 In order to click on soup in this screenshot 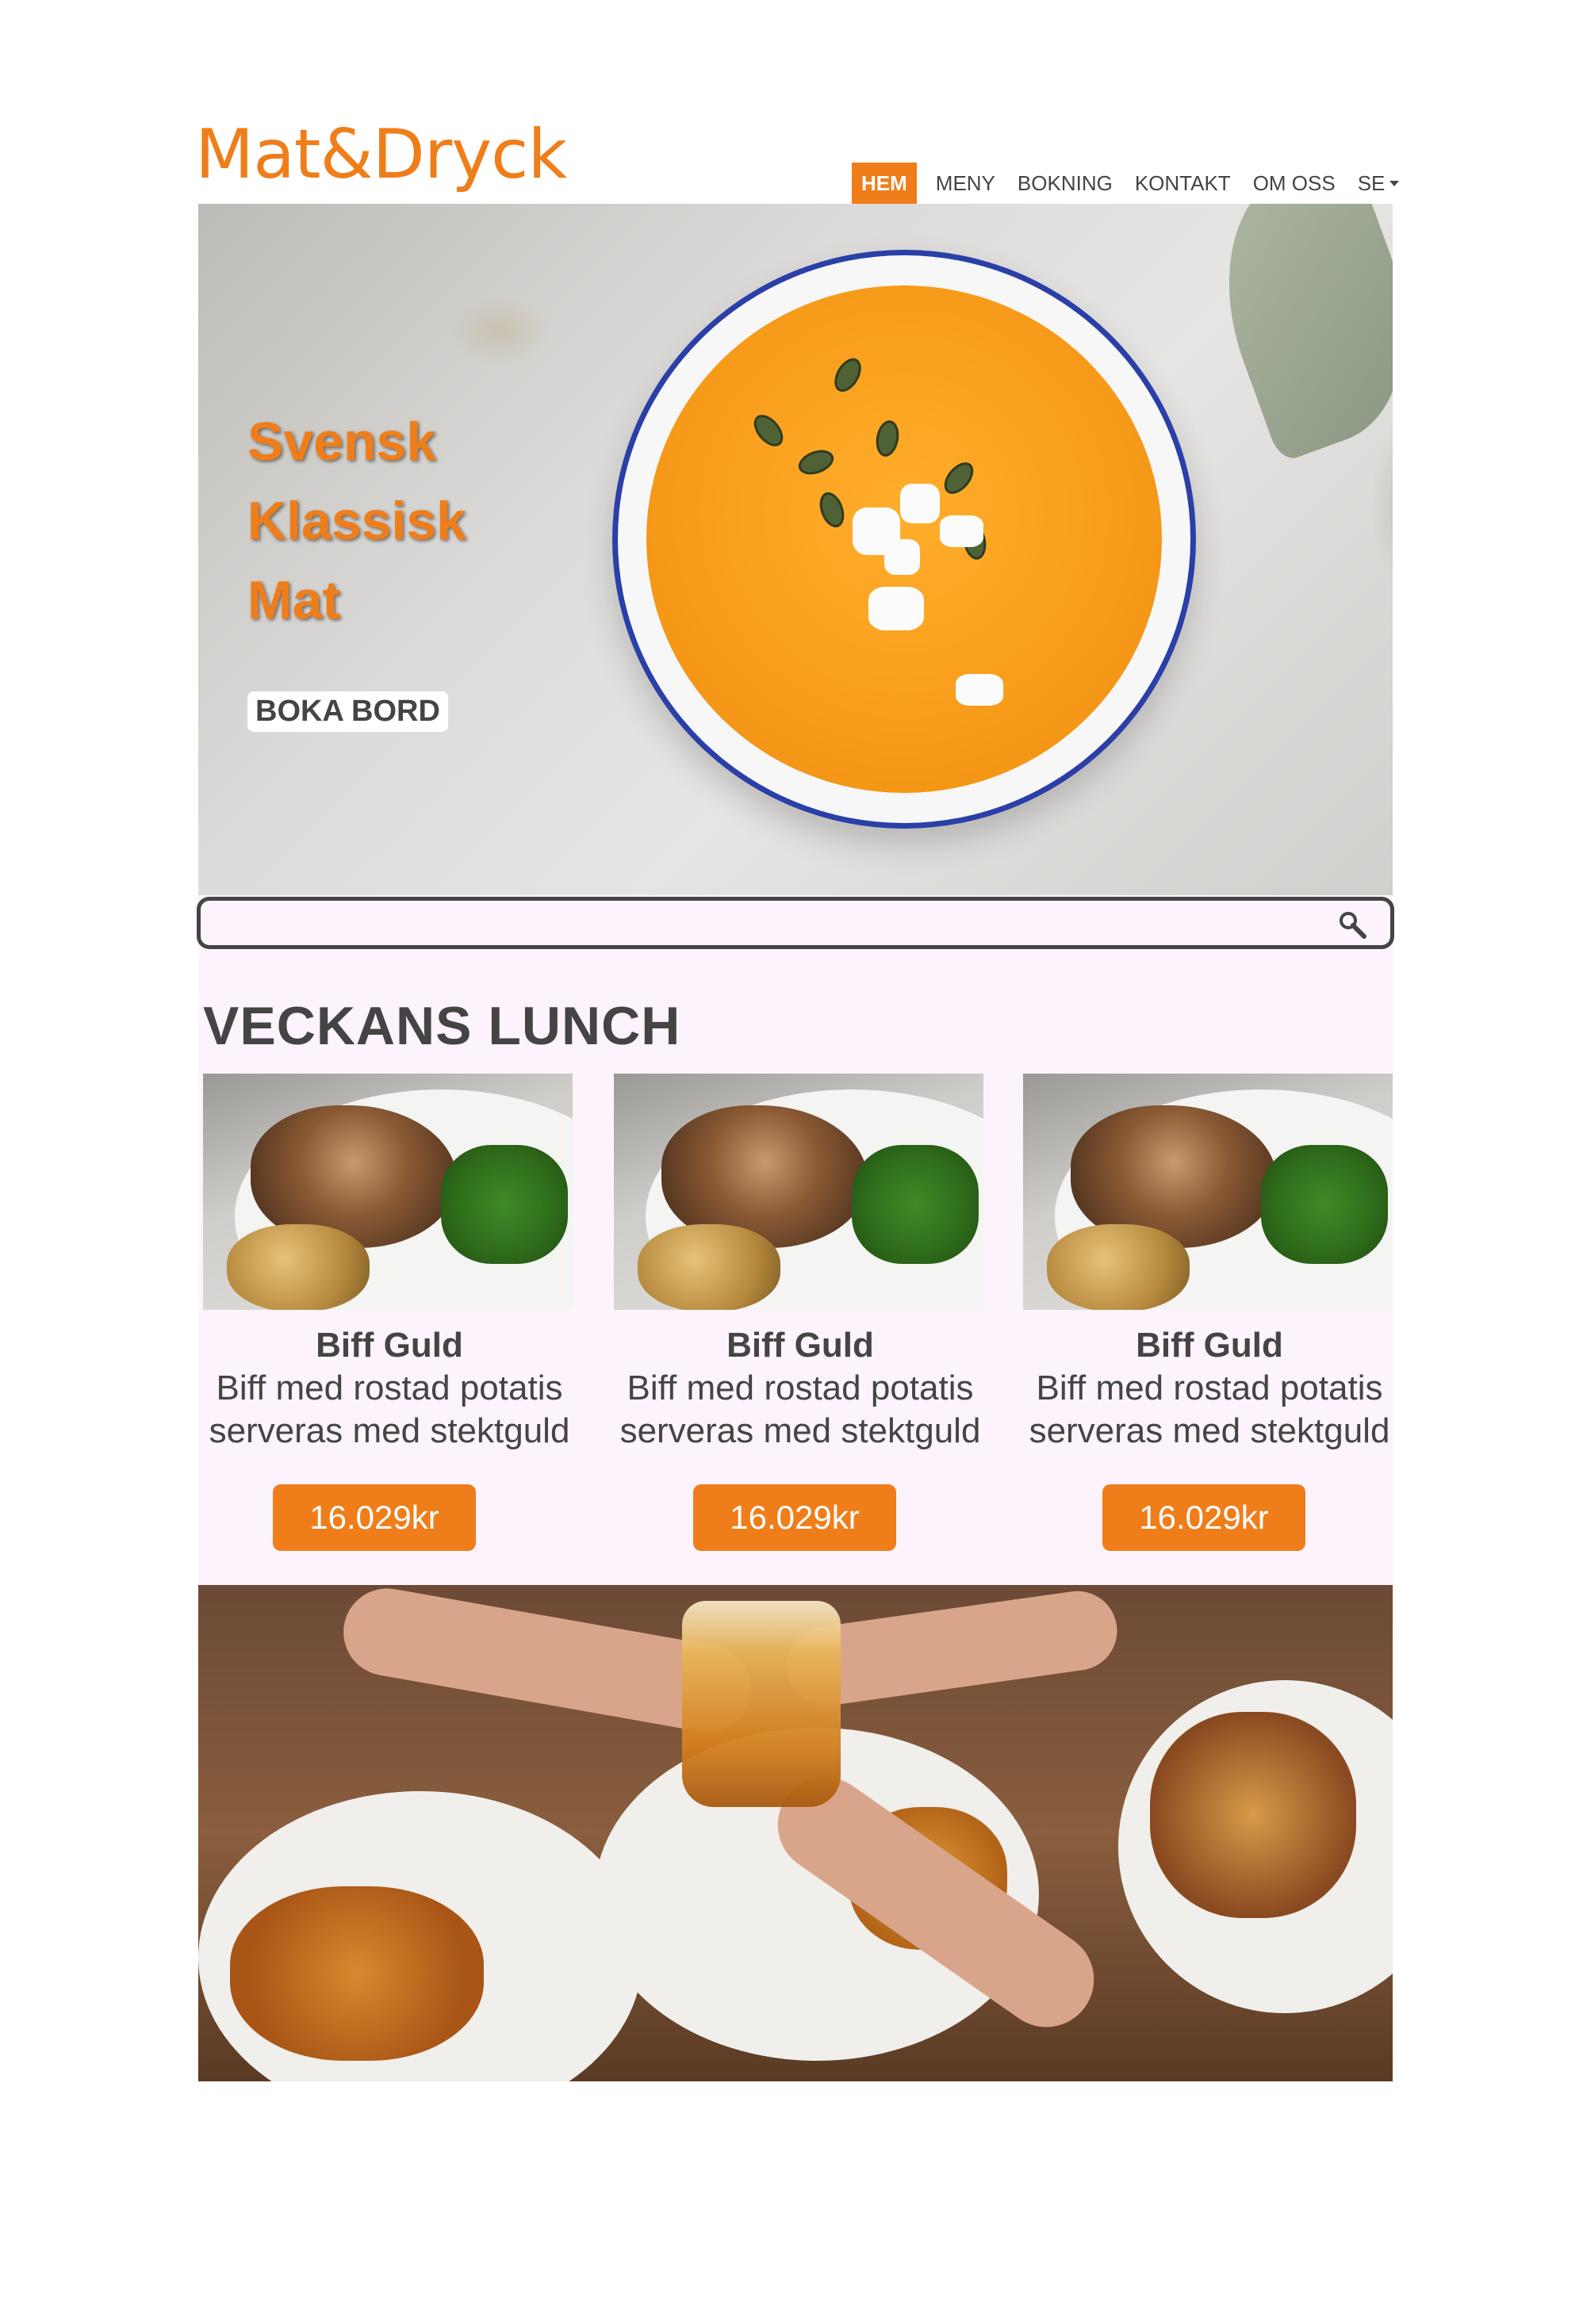, I will do `click(904, 539)`.